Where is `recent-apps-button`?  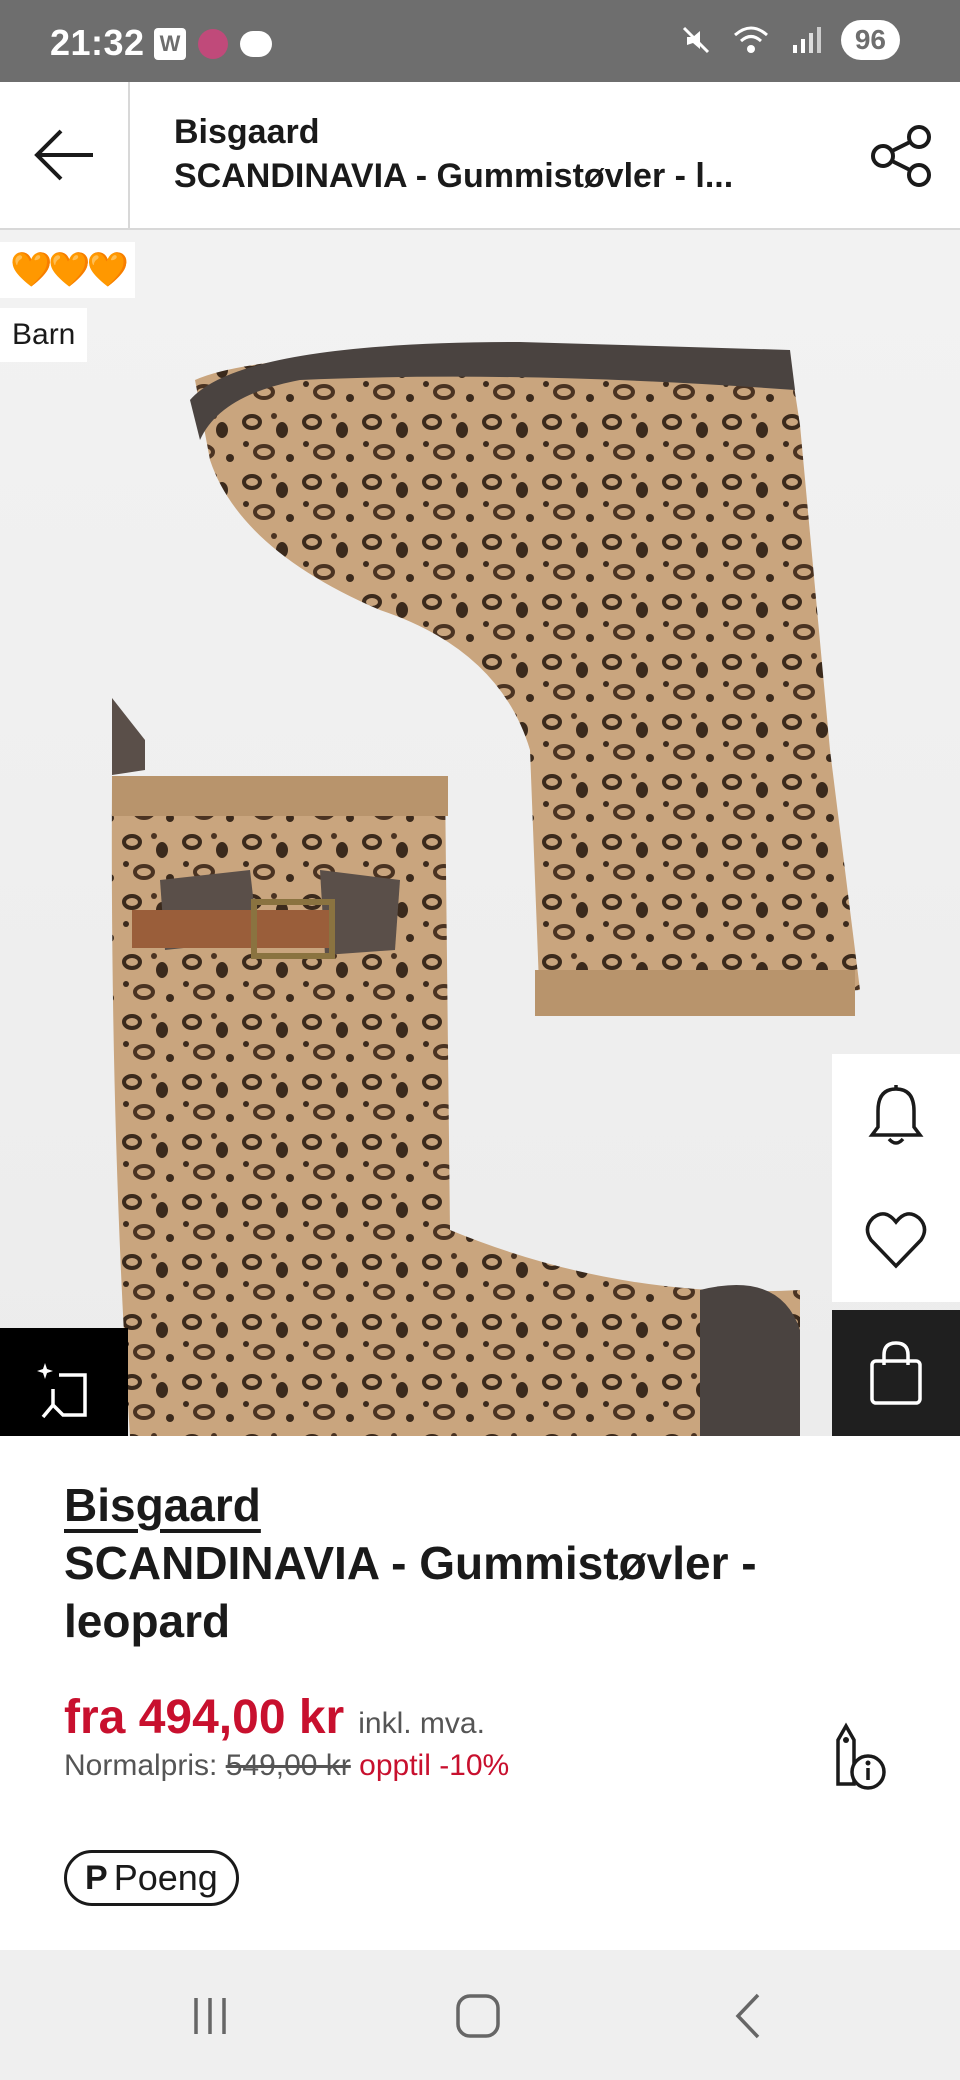
recent-apps-button is located at coordinates (210, 2016).